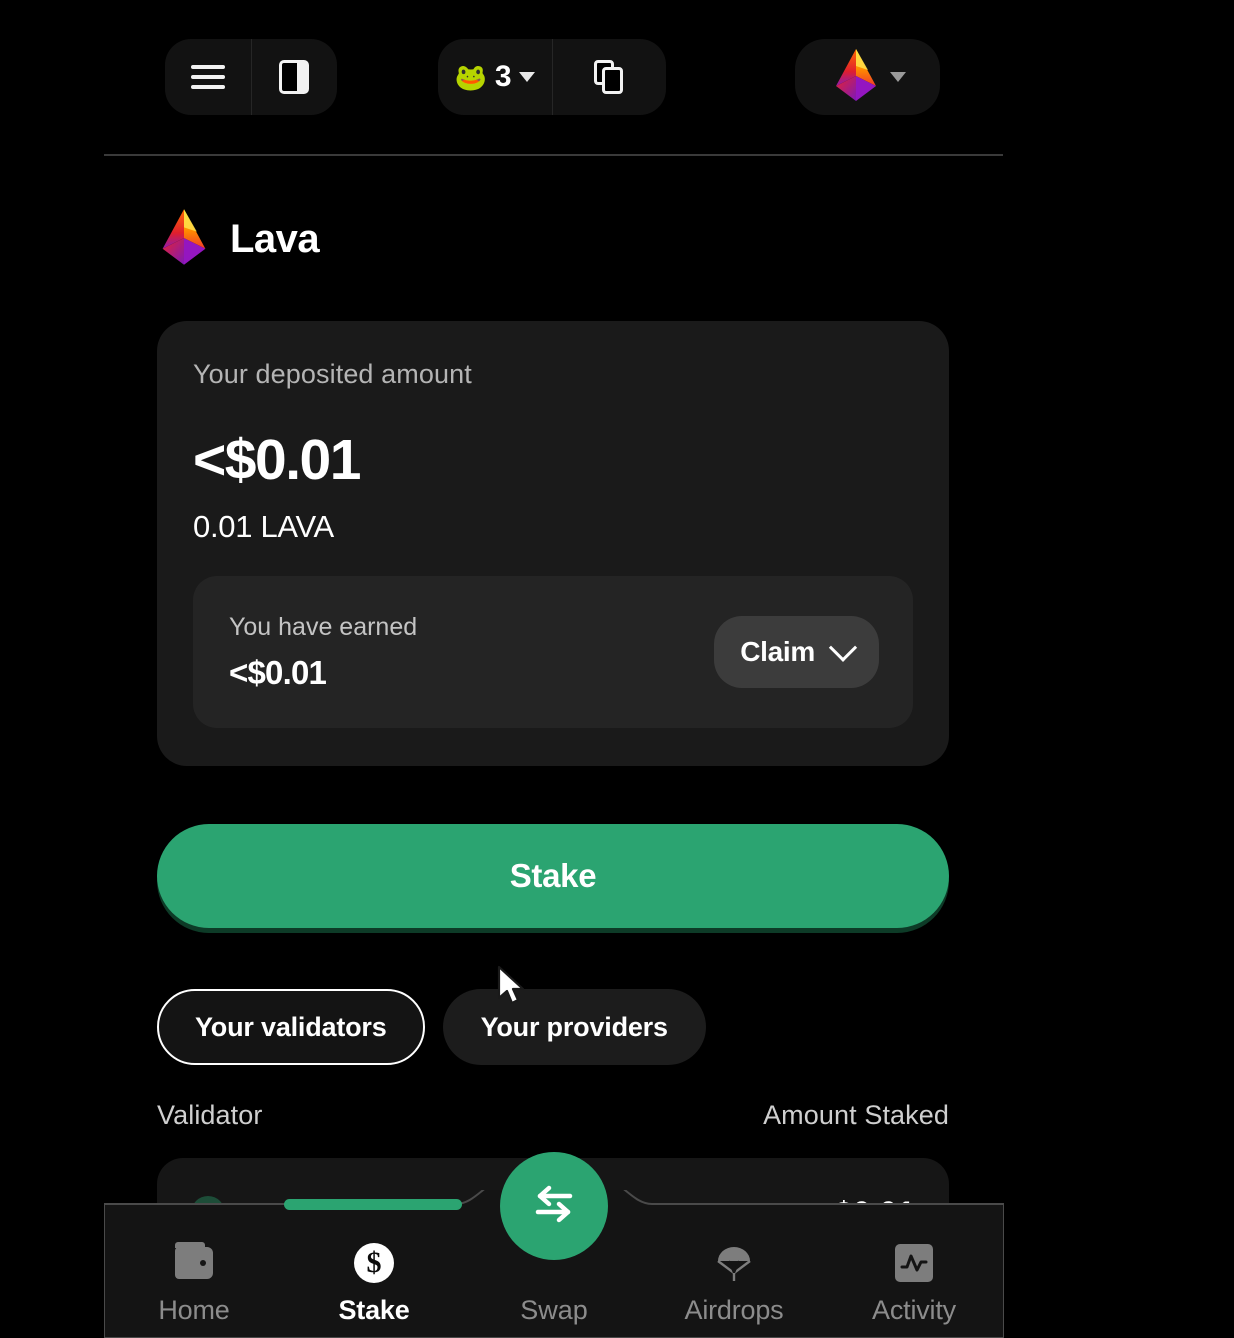  I want to click on earned-amount: <$0.01, so click(278, 672).